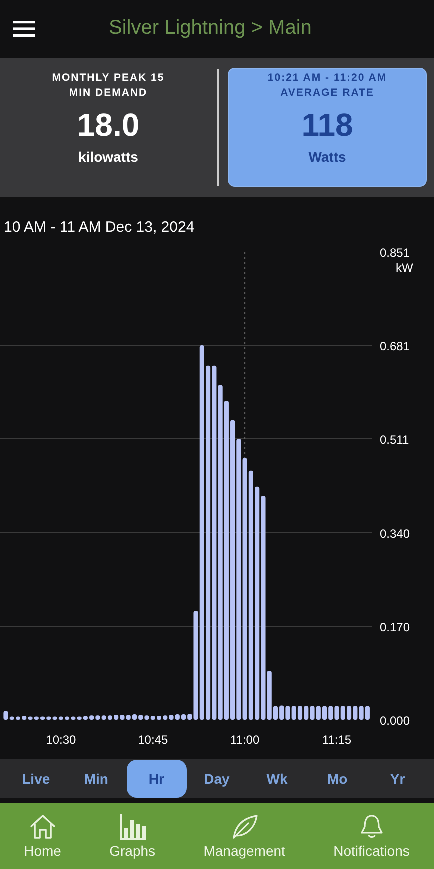 The image size is (434, 869). I want to click on range-tab: Min, so click(96, 779).